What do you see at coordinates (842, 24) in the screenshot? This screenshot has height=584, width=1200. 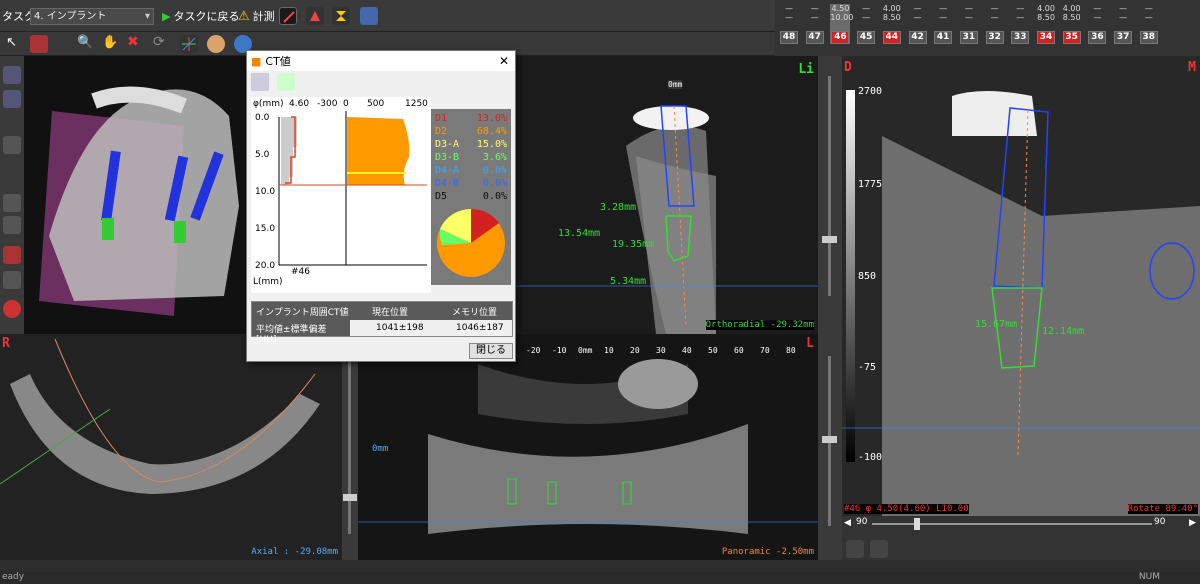 I see `tooth-46: 4.50 10.00 46` at bounding box center [842, 24].